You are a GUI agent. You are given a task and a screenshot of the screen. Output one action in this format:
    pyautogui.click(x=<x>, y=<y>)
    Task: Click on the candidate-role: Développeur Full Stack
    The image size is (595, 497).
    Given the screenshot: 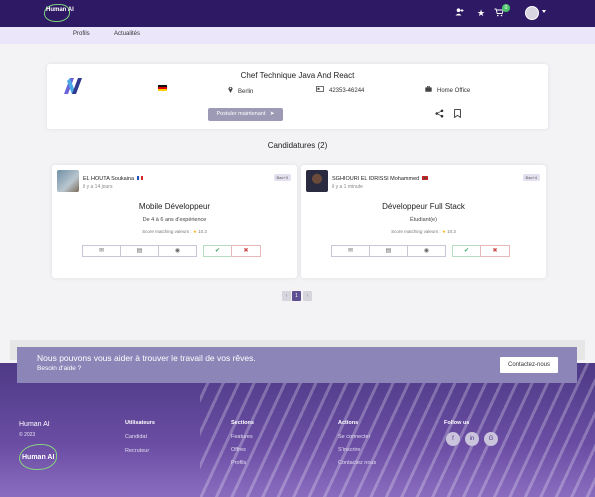 What is the action you would take?
    pyautogui.click(x=423, y=206)
    